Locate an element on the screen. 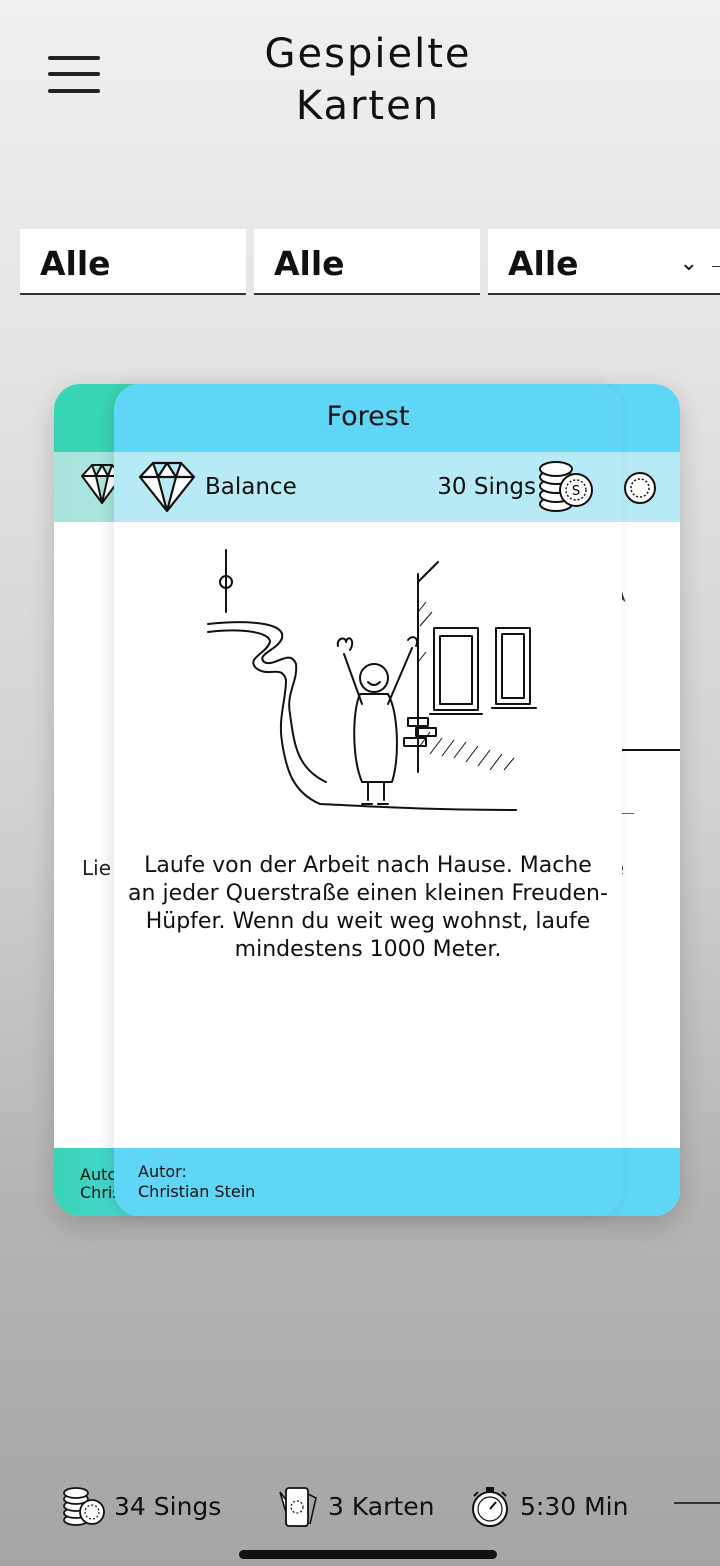 The image size is (720, 1566). menu-icon is located at coordinates (75, 76).